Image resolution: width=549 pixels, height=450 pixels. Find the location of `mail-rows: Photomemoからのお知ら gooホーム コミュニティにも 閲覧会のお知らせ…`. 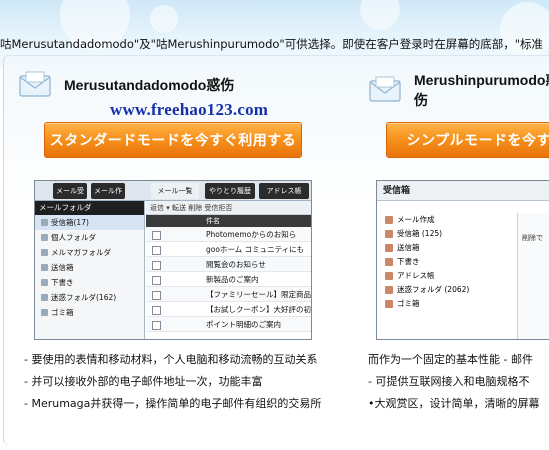

mail-rows: Photomemoからのお知ら gooホーム コミュニティにも 閲覧会のお知らせ… is located at coordinates (228, 279).